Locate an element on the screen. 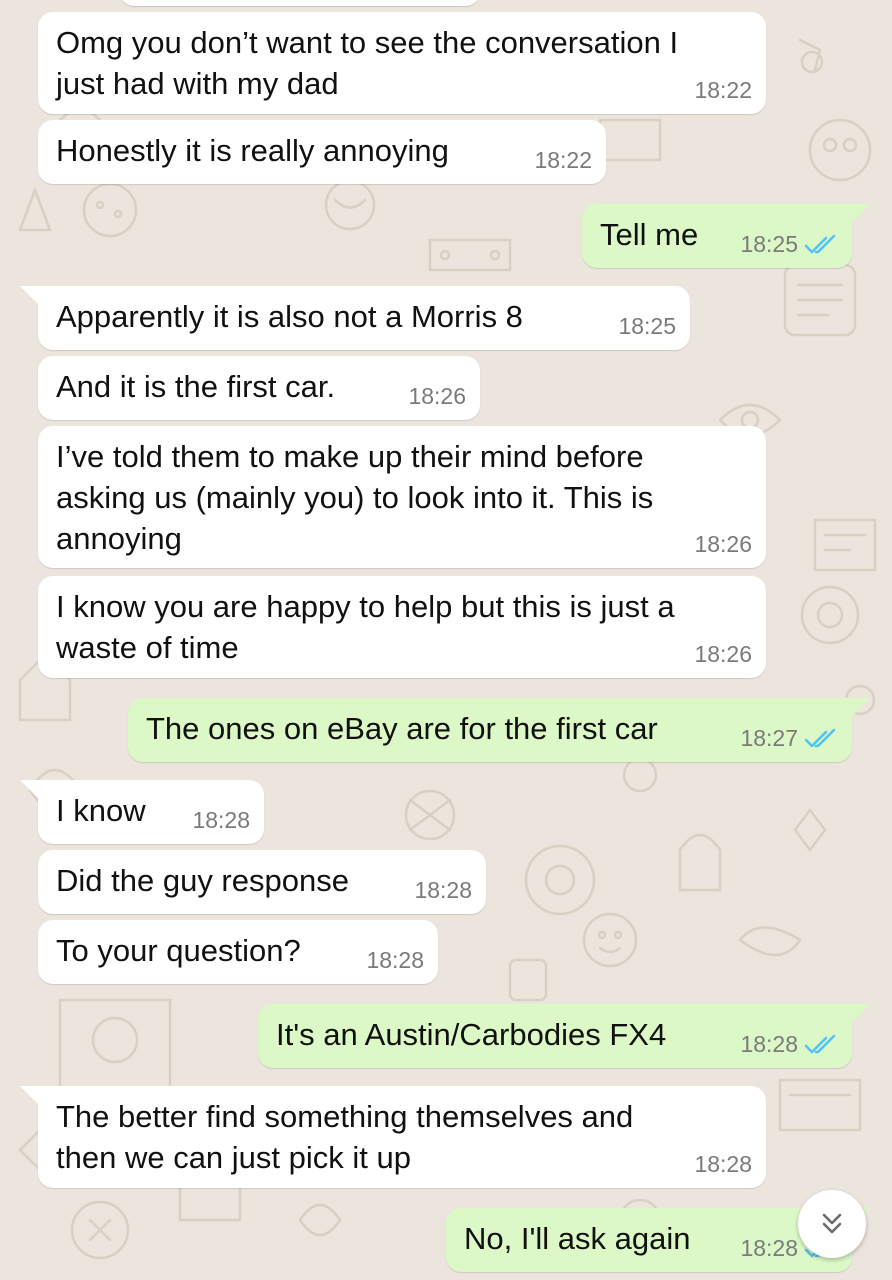 Image resolution: width=892 pixels, height=1280 pixels. message-text: The ones on eBay are for the first car is located at coordinates (402, 728).